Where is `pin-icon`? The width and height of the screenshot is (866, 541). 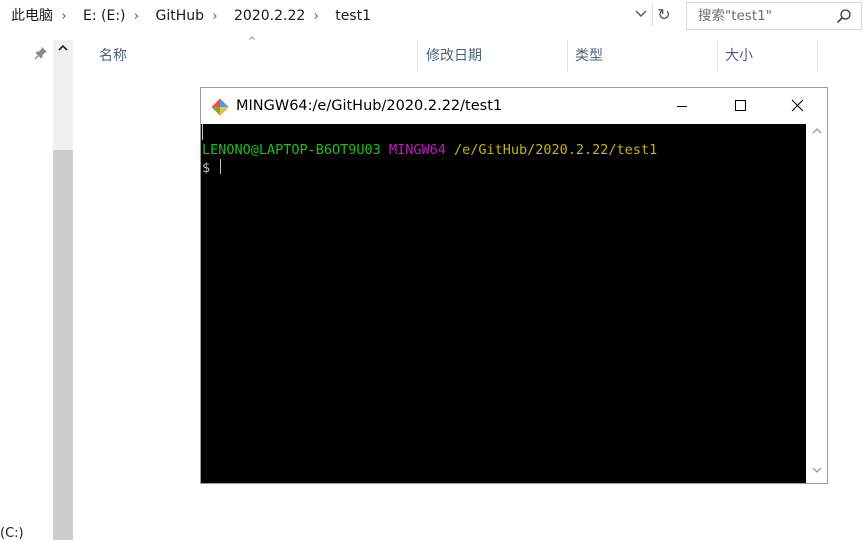 pin-icon is located at coordinates (41, 53).